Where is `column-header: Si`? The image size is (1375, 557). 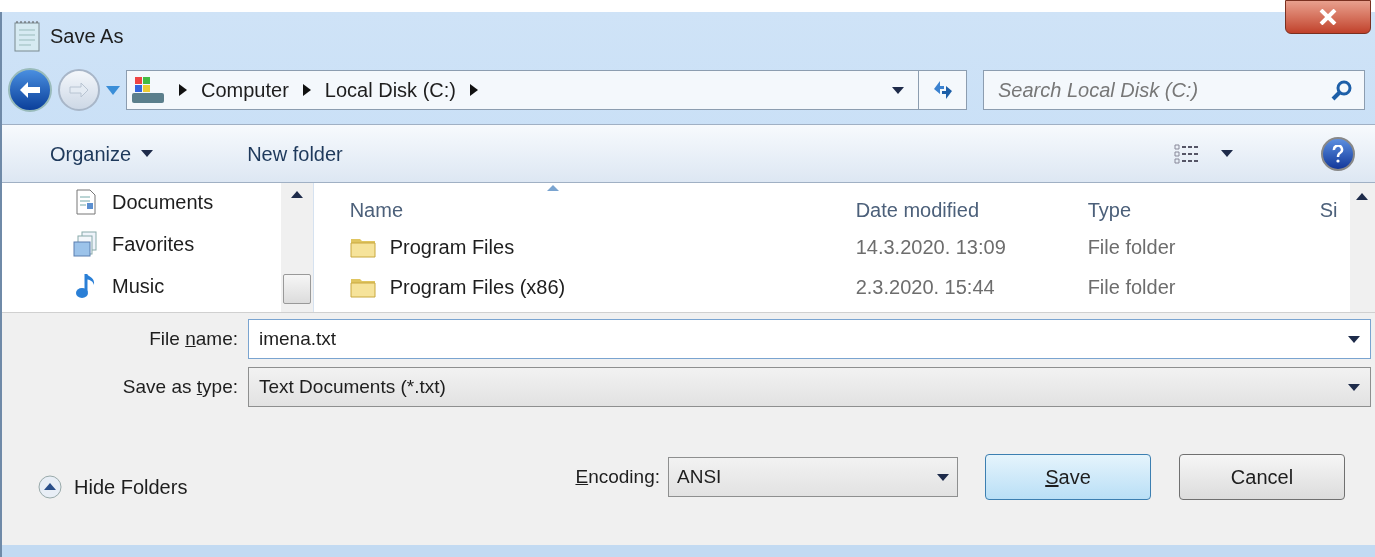 column-header: Si is located at coordinates (1334, 210).